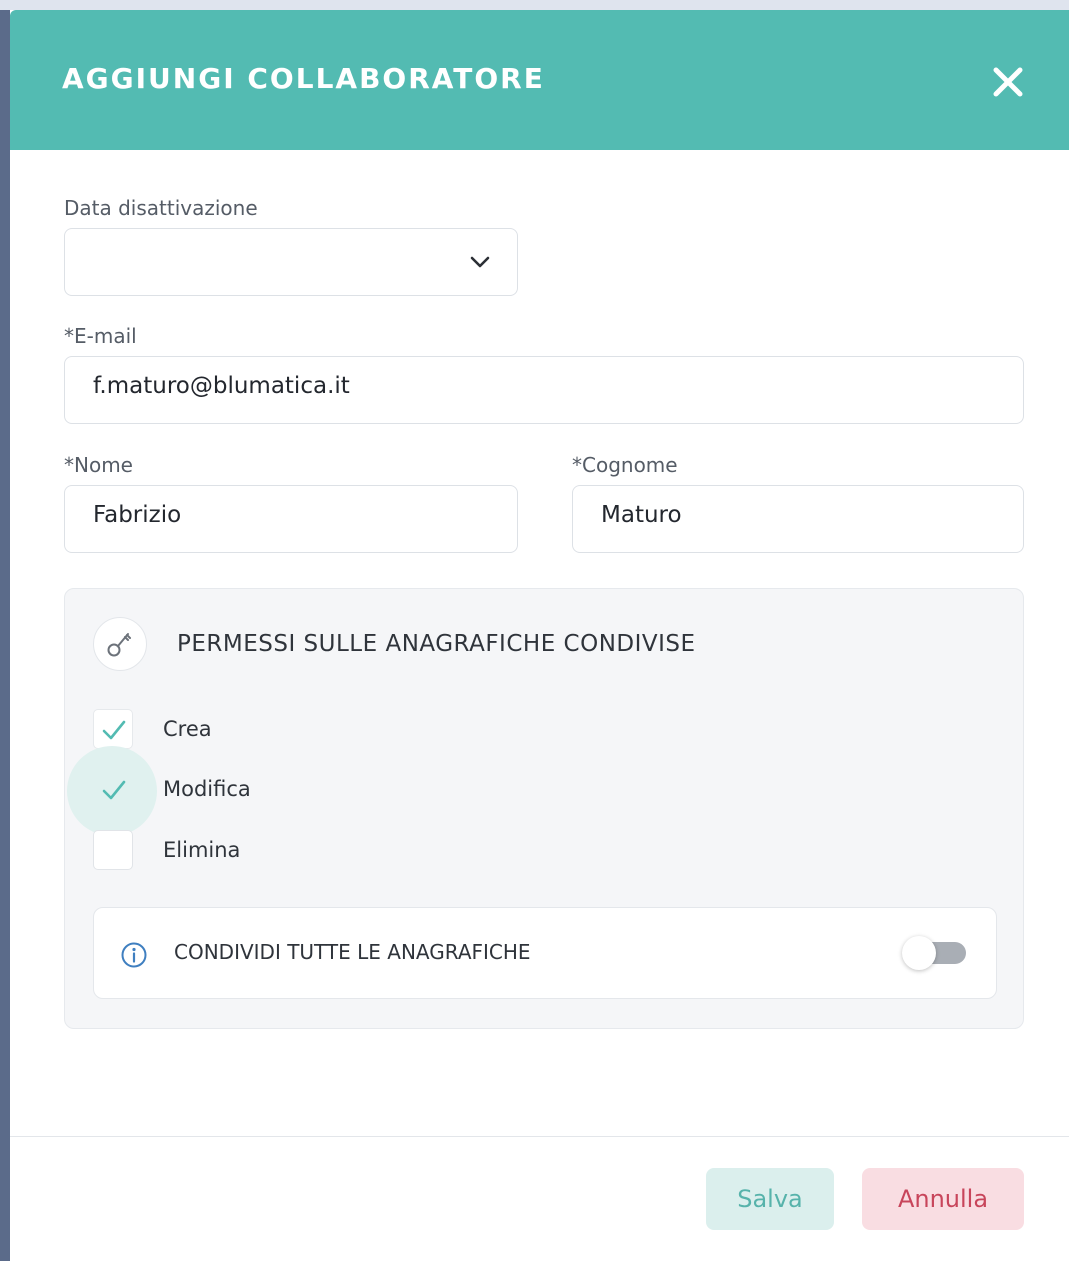  What do you see at coordinates (100, 336) in the screenshot?
I see `email-label: *E-mail` at bounding box center [100, 336].